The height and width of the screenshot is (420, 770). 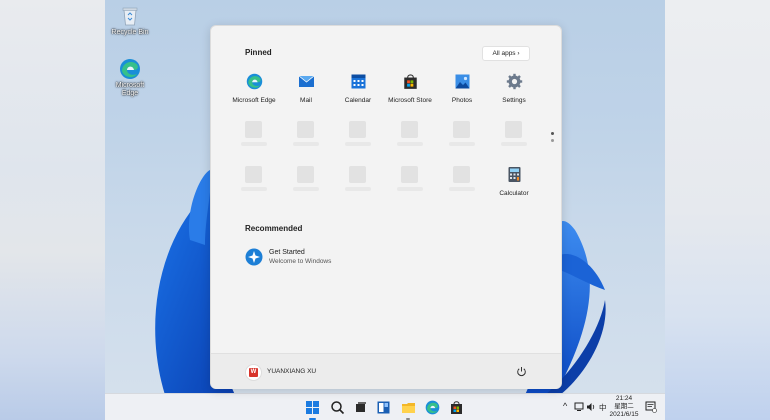 What do you see at coordinates (579, 407) in the screenshot?
I see `network-icon` at bounding box center [579, 407].